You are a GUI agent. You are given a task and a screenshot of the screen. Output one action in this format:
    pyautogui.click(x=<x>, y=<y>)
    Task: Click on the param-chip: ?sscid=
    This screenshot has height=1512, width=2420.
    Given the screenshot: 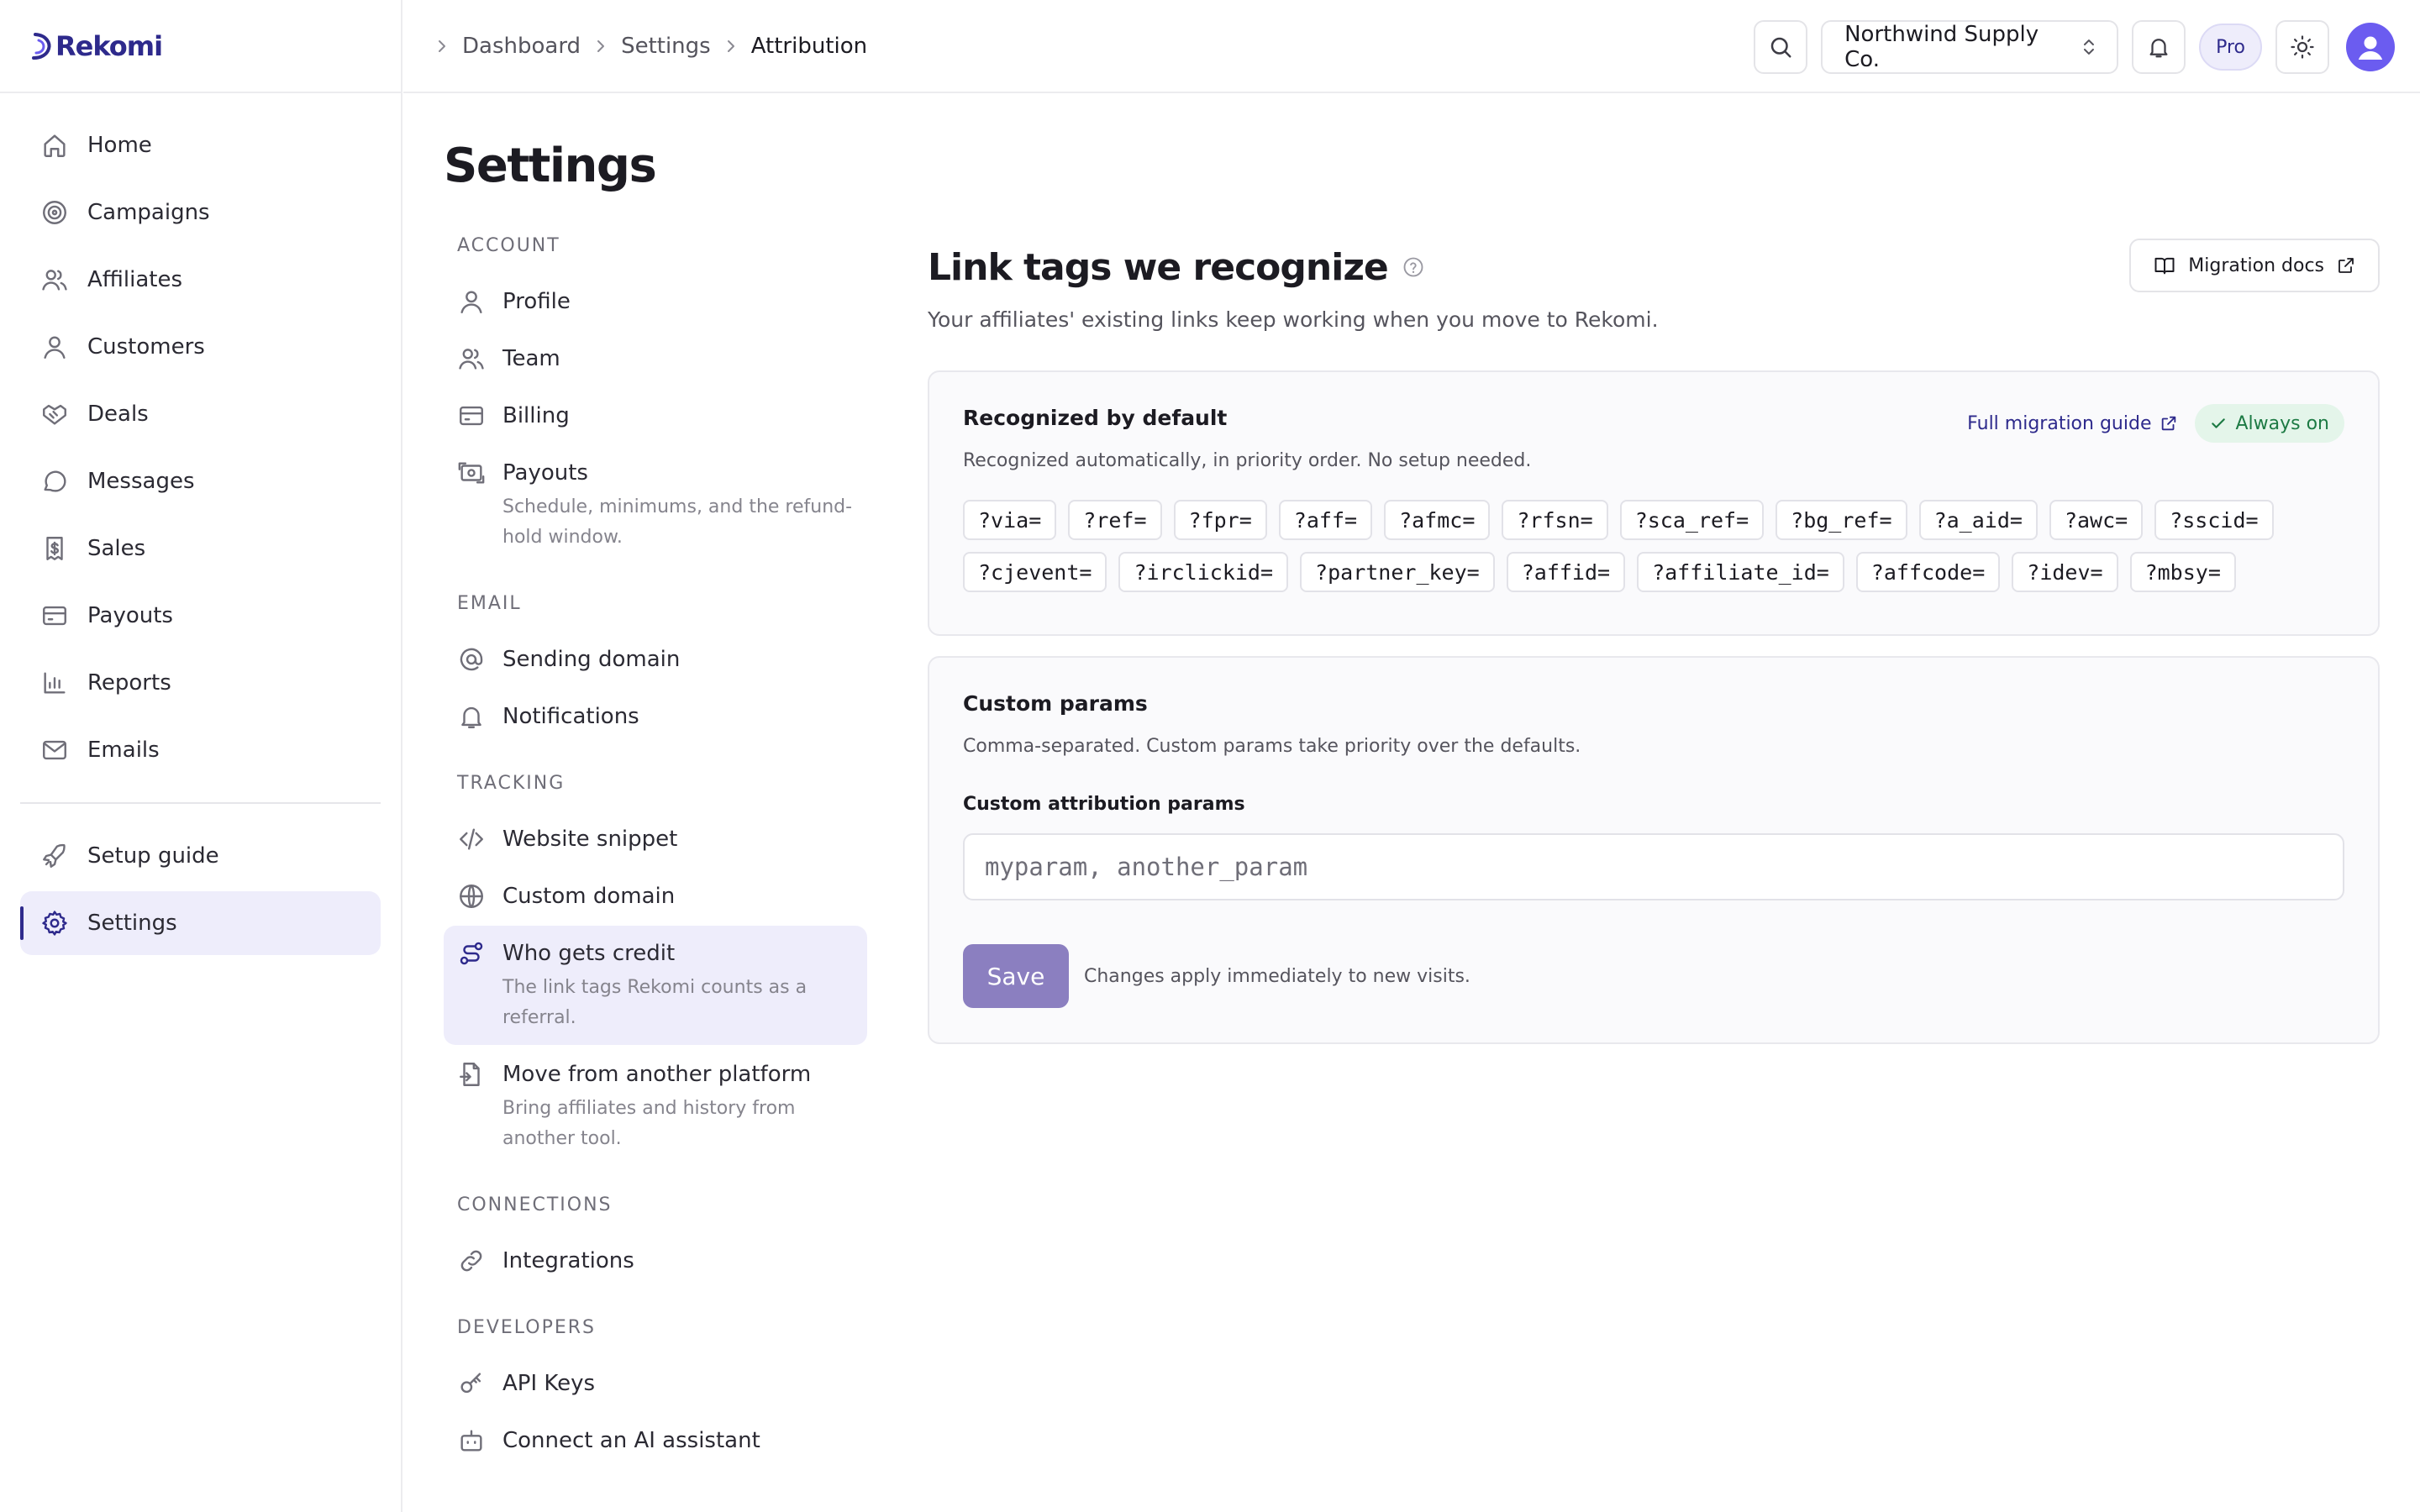 What is the action you would take?
    pyautogui.click(x=2214, y=520)
    